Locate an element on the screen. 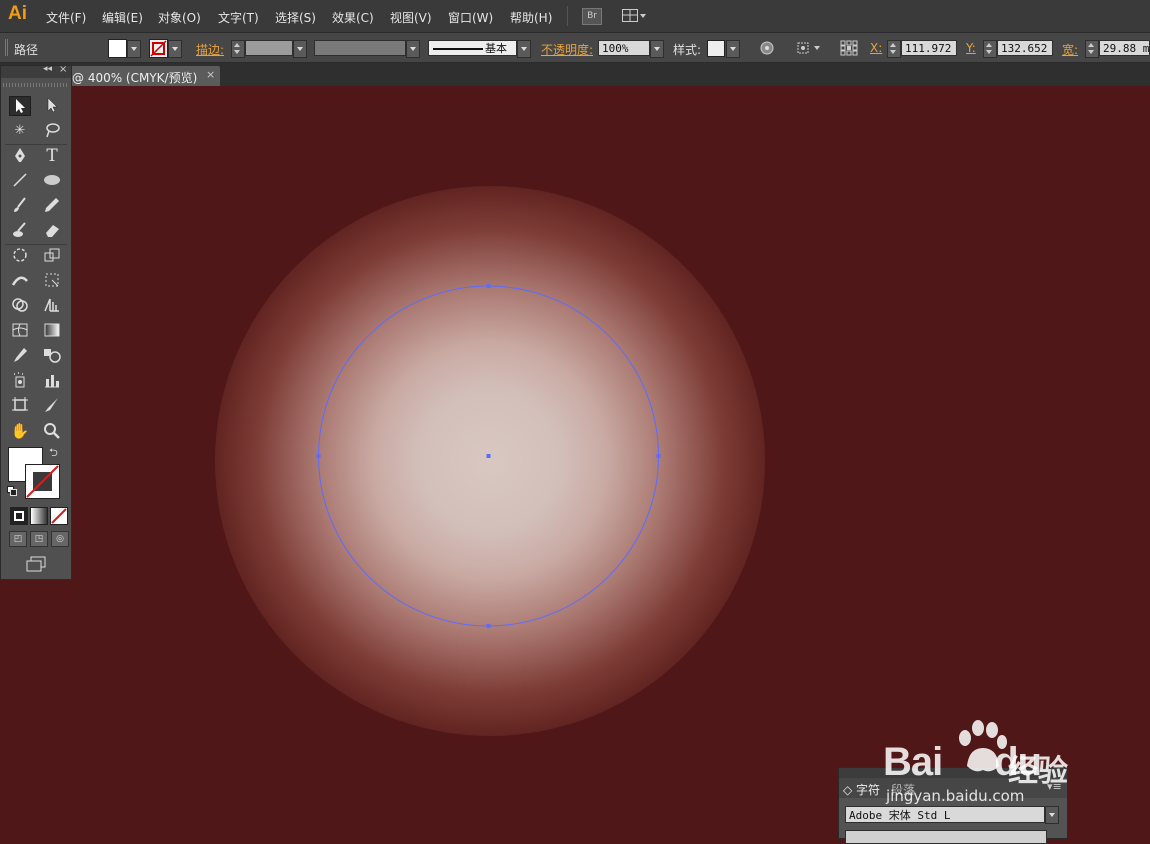  width-tool-icon is located at coordinates (20, 281).